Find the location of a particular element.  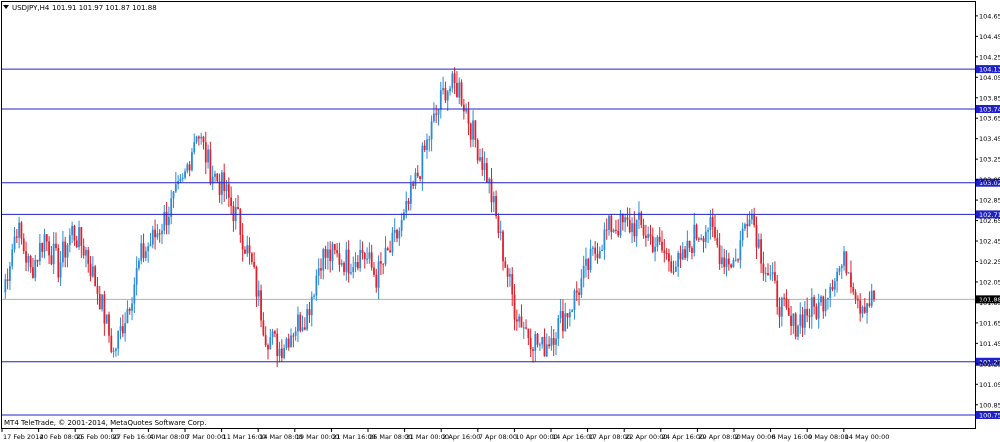

y-tick-label: 103.45 is located at coordinates (989, 139).